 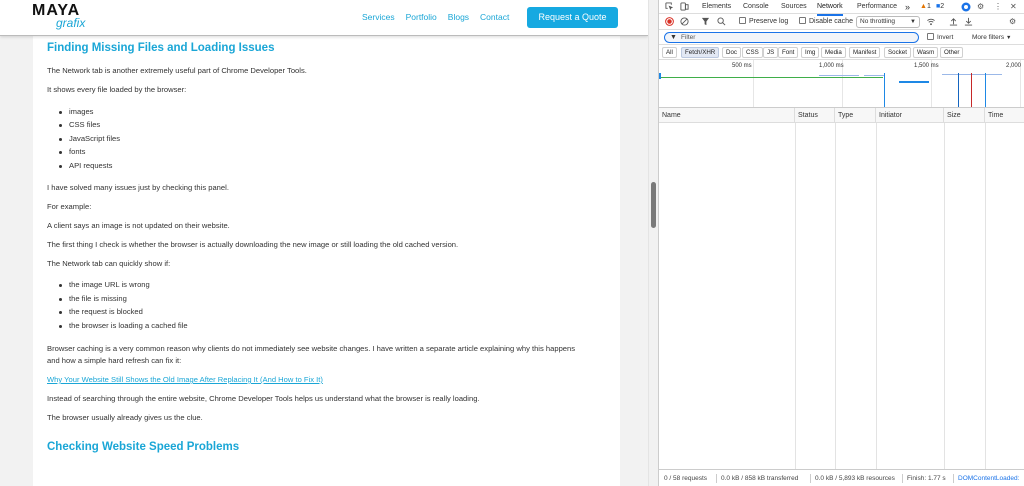 I want to click on timeline-tick-label: 500 ms, so click(x=742, y=66).